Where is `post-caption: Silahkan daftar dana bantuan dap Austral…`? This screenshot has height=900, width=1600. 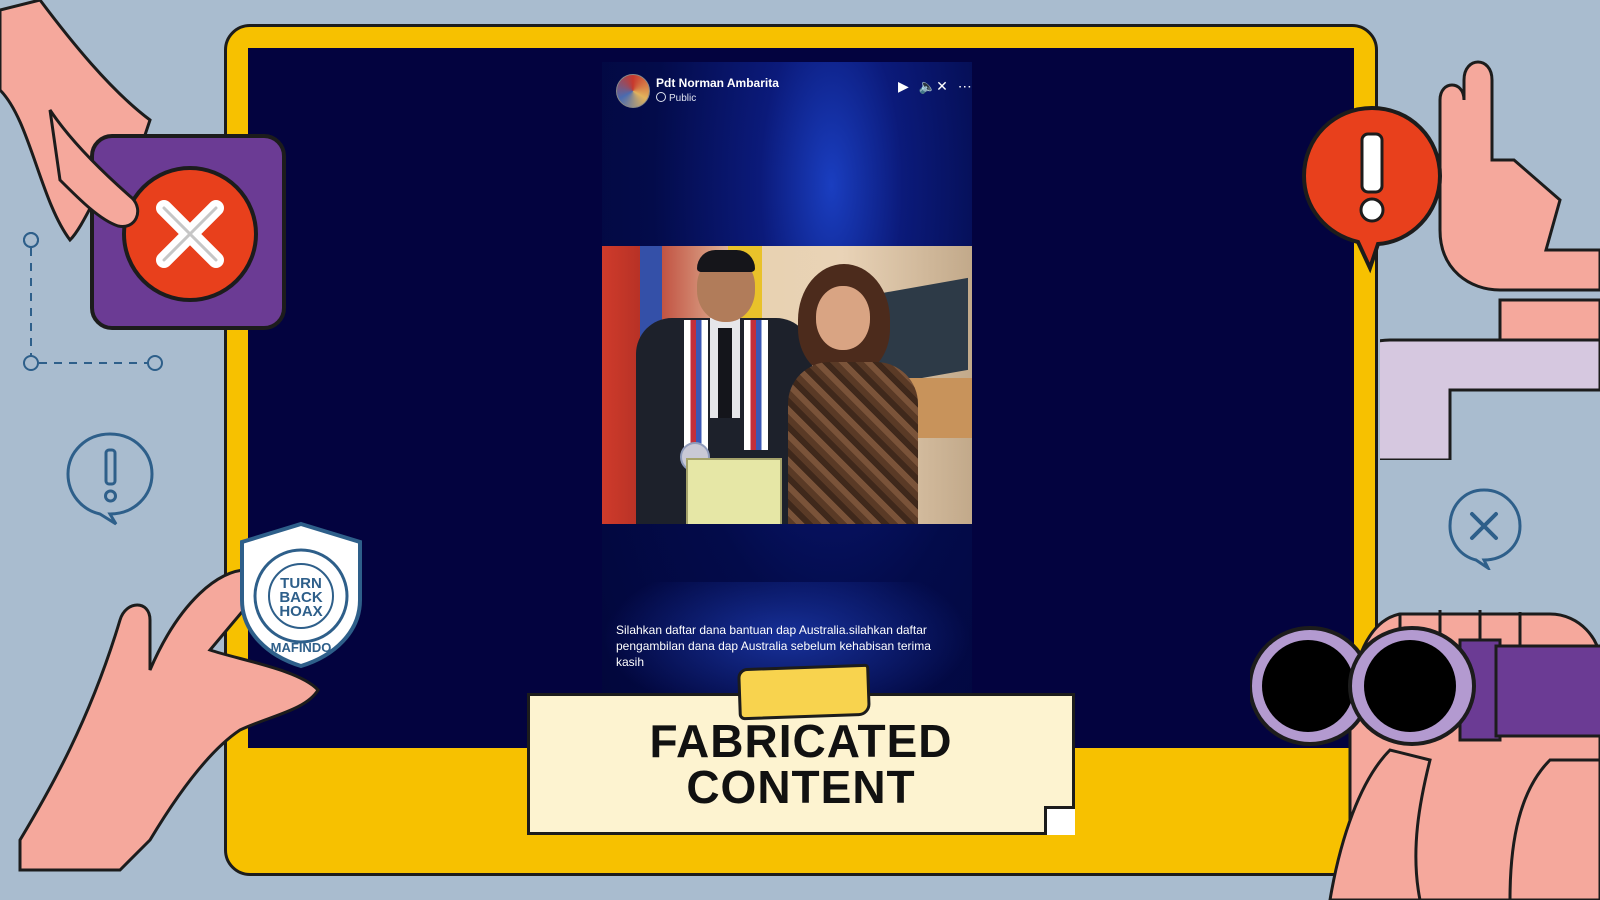
post-caption: Silahkan daftar dana bantuan dap Austral… is located at coordinates (773, 646).